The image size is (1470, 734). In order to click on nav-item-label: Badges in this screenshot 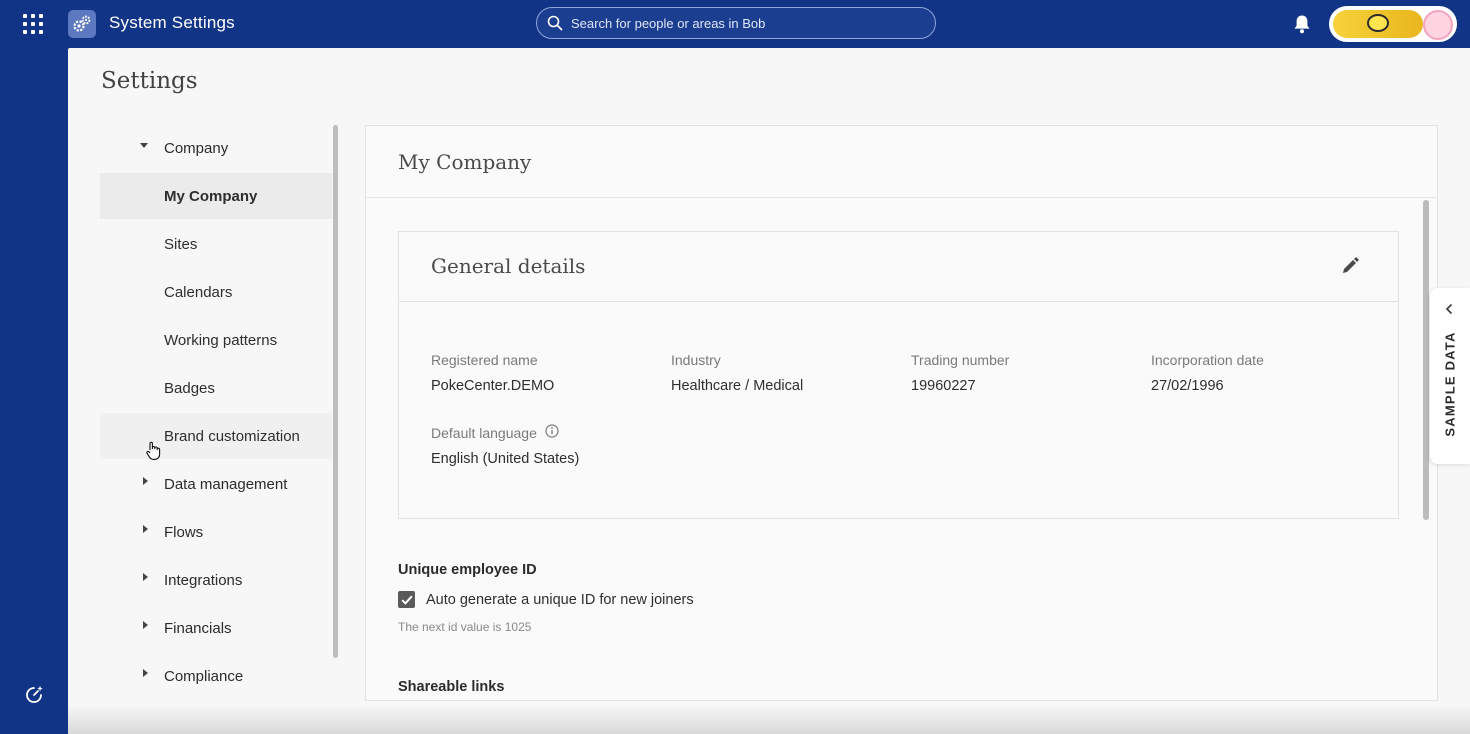, I will do `click(189, 388)`.